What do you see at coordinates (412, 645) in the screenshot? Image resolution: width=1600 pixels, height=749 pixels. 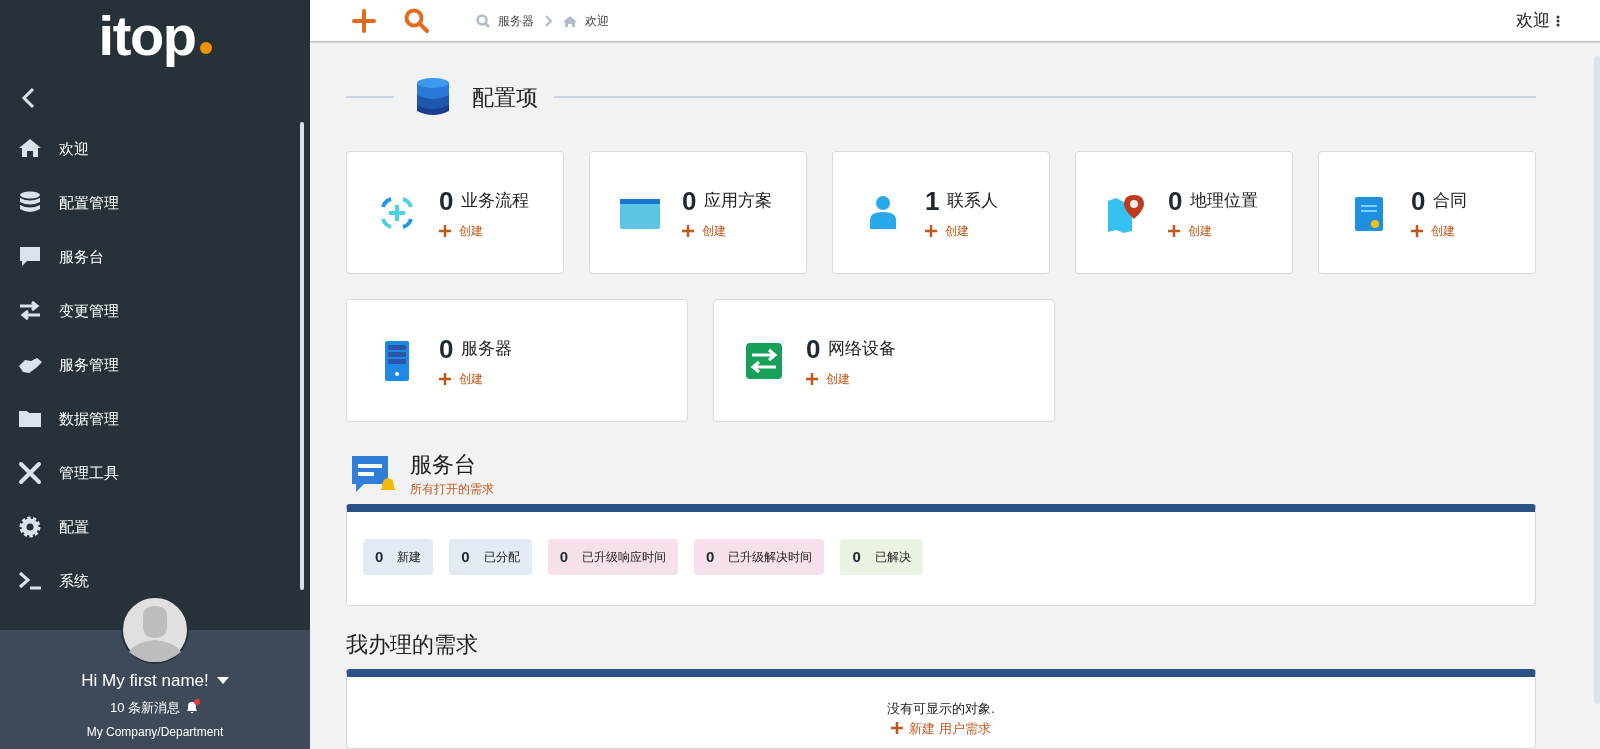 I see `section-title: 我办理的需求` at bounding box center [412, 645].